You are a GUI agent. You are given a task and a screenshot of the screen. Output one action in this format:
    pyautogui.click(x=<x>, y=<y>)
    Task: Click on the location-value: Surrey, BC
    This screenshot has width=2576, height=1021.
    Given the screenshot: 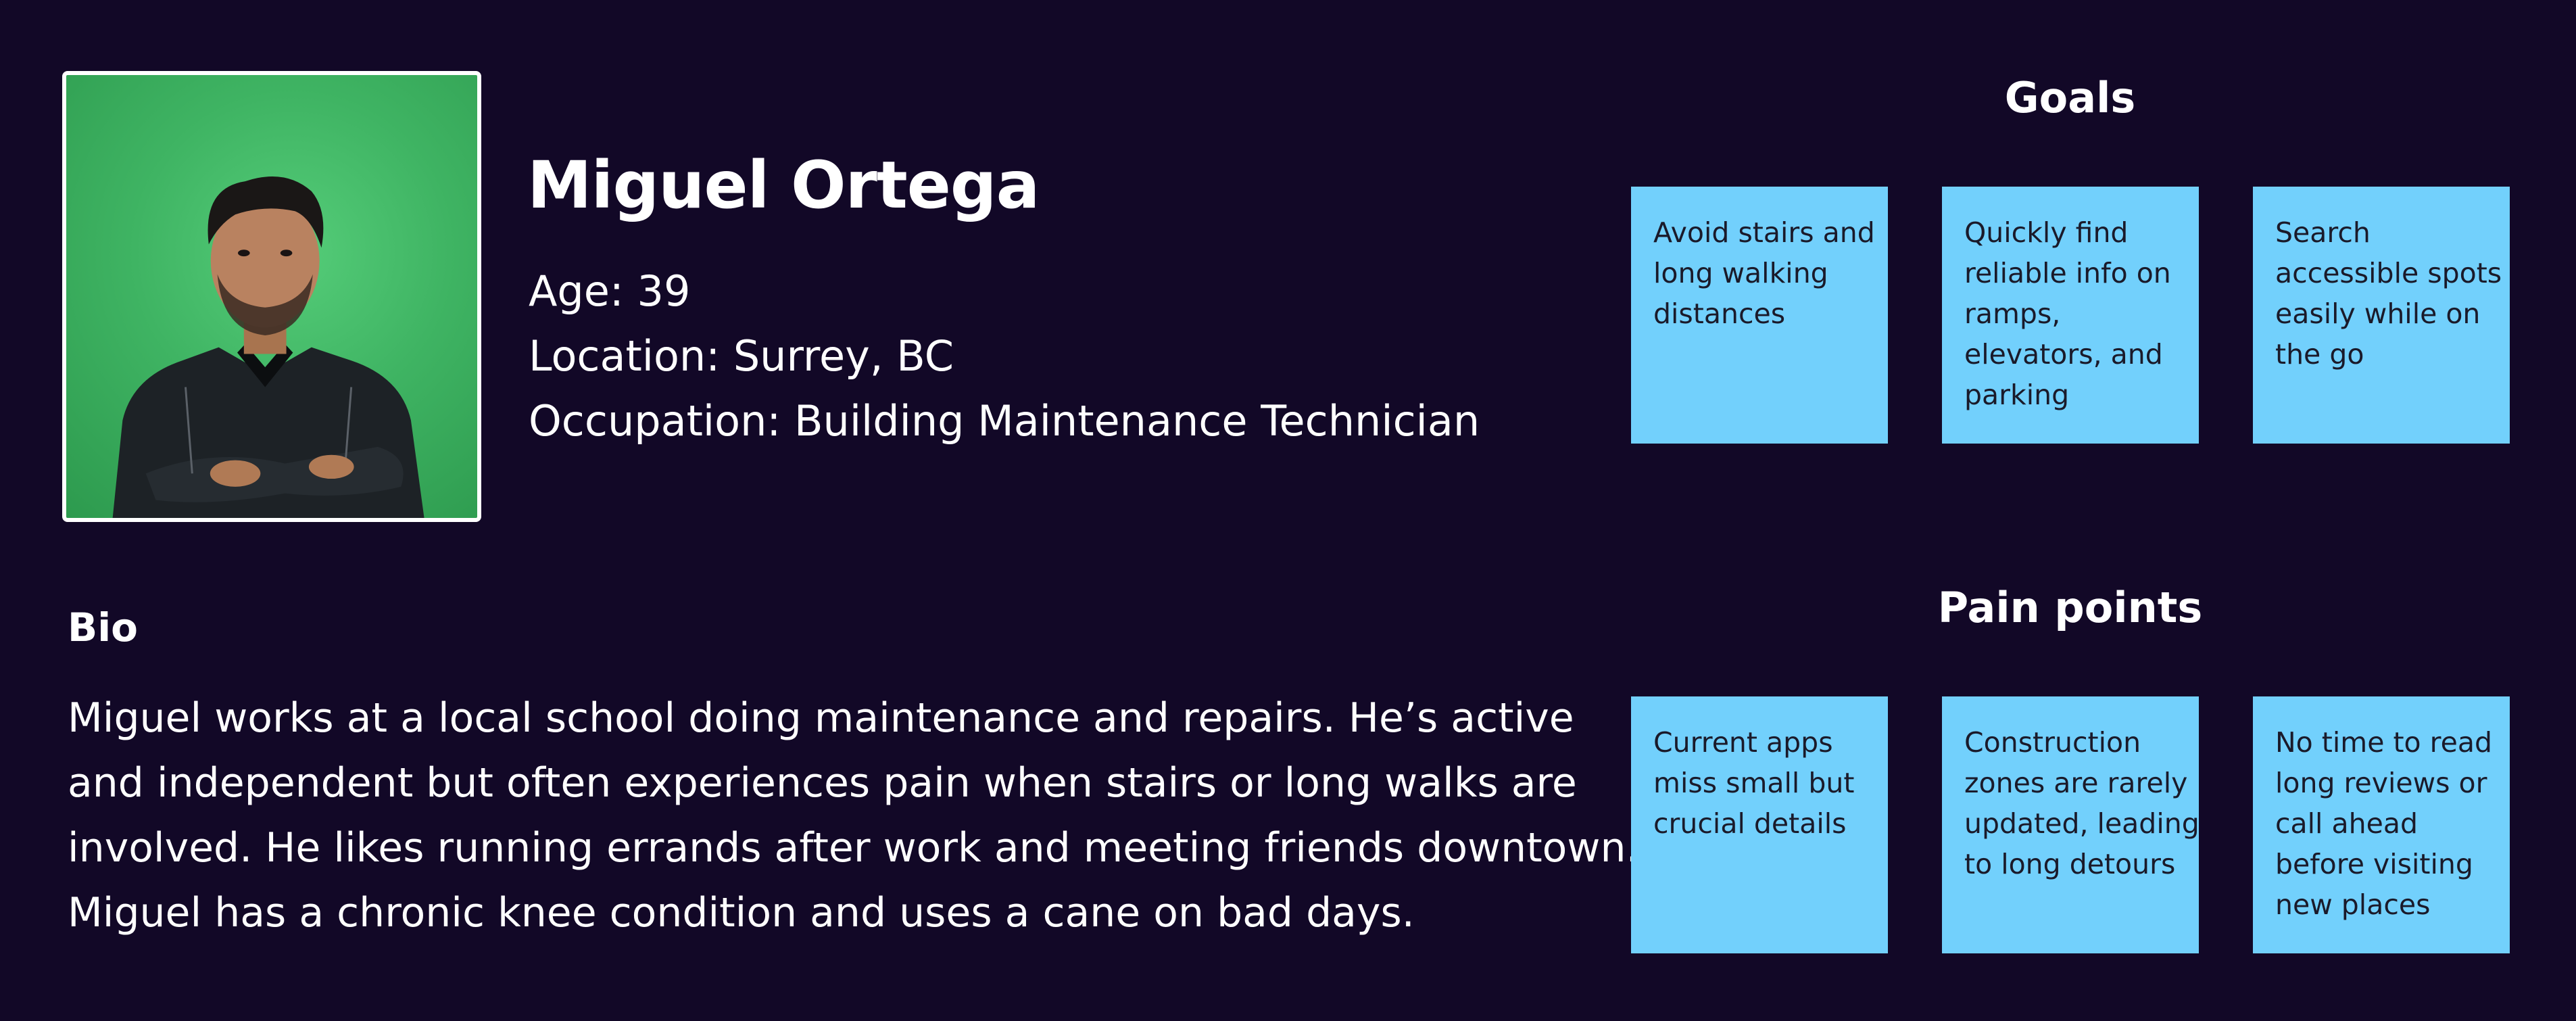 What is the action you would take?
    pyautogui.click(x=843, y=356)
    